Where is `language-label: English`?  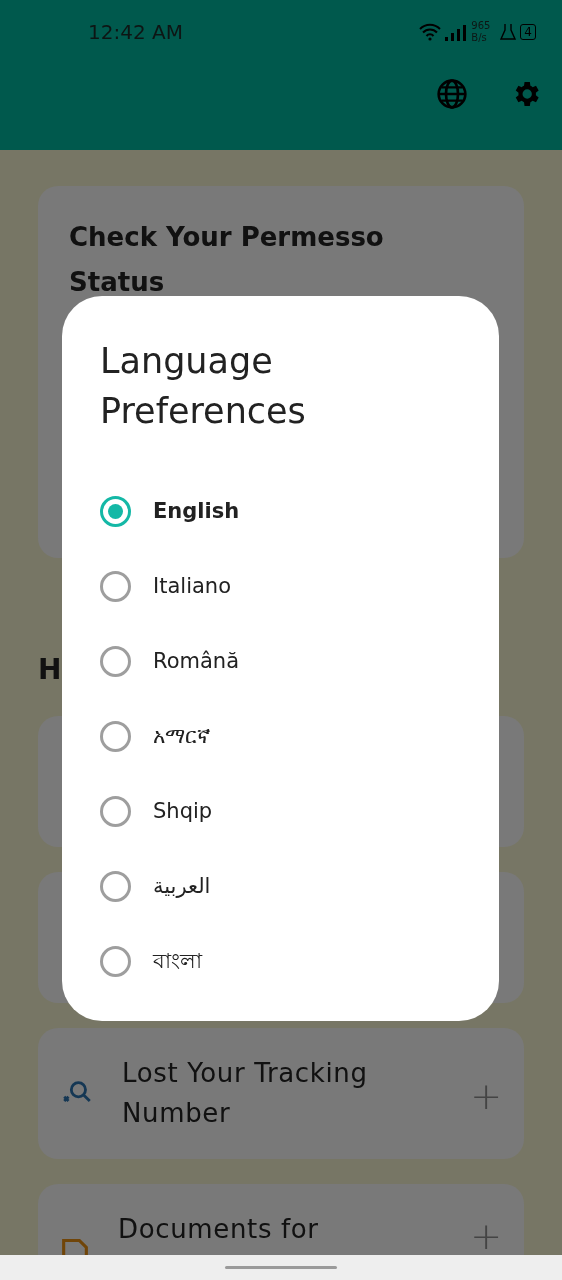 language-label: English is located at coordinates (196, 511).